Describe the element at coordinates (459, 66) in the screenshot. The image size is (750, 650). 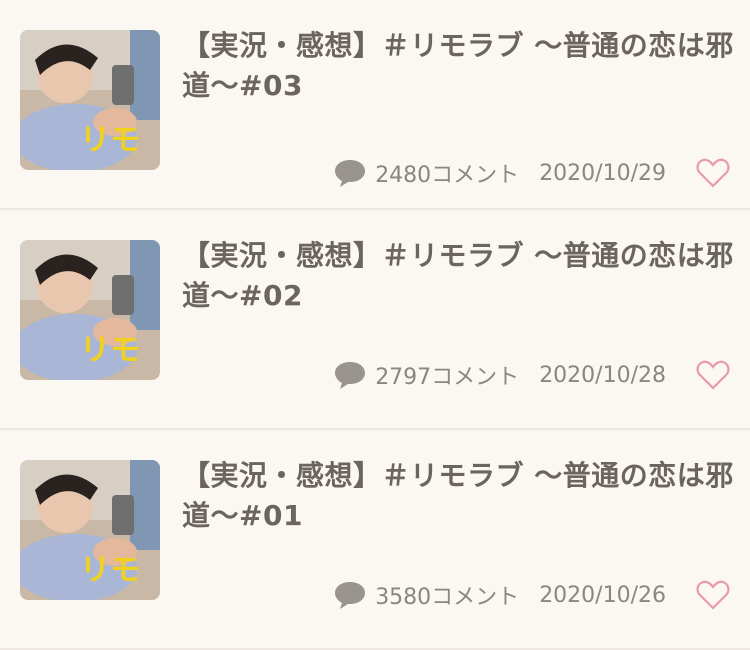
I see `article-title: 【実況・感想】＃リモラブ 〜普通の恋は邪道〜#03` at that location.